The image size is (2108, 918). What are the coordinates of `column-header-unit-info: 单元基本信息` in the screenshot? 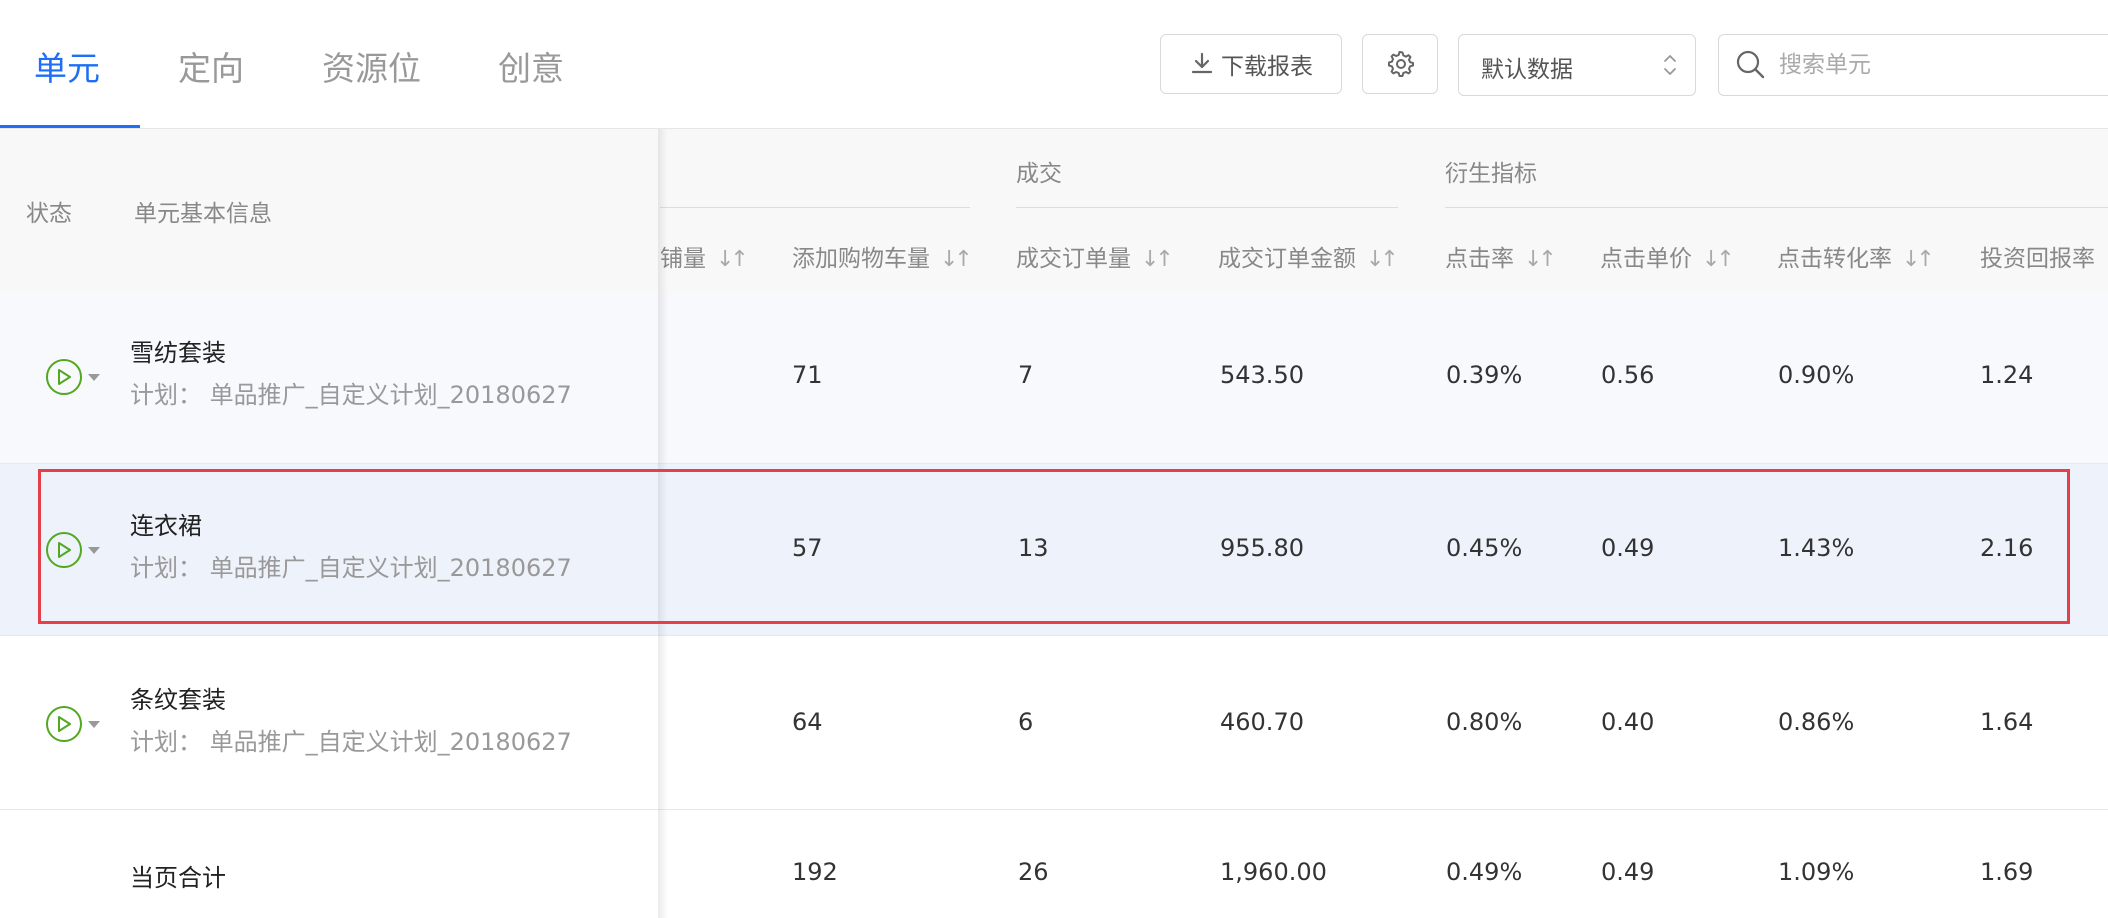 It's located at (203, 214).